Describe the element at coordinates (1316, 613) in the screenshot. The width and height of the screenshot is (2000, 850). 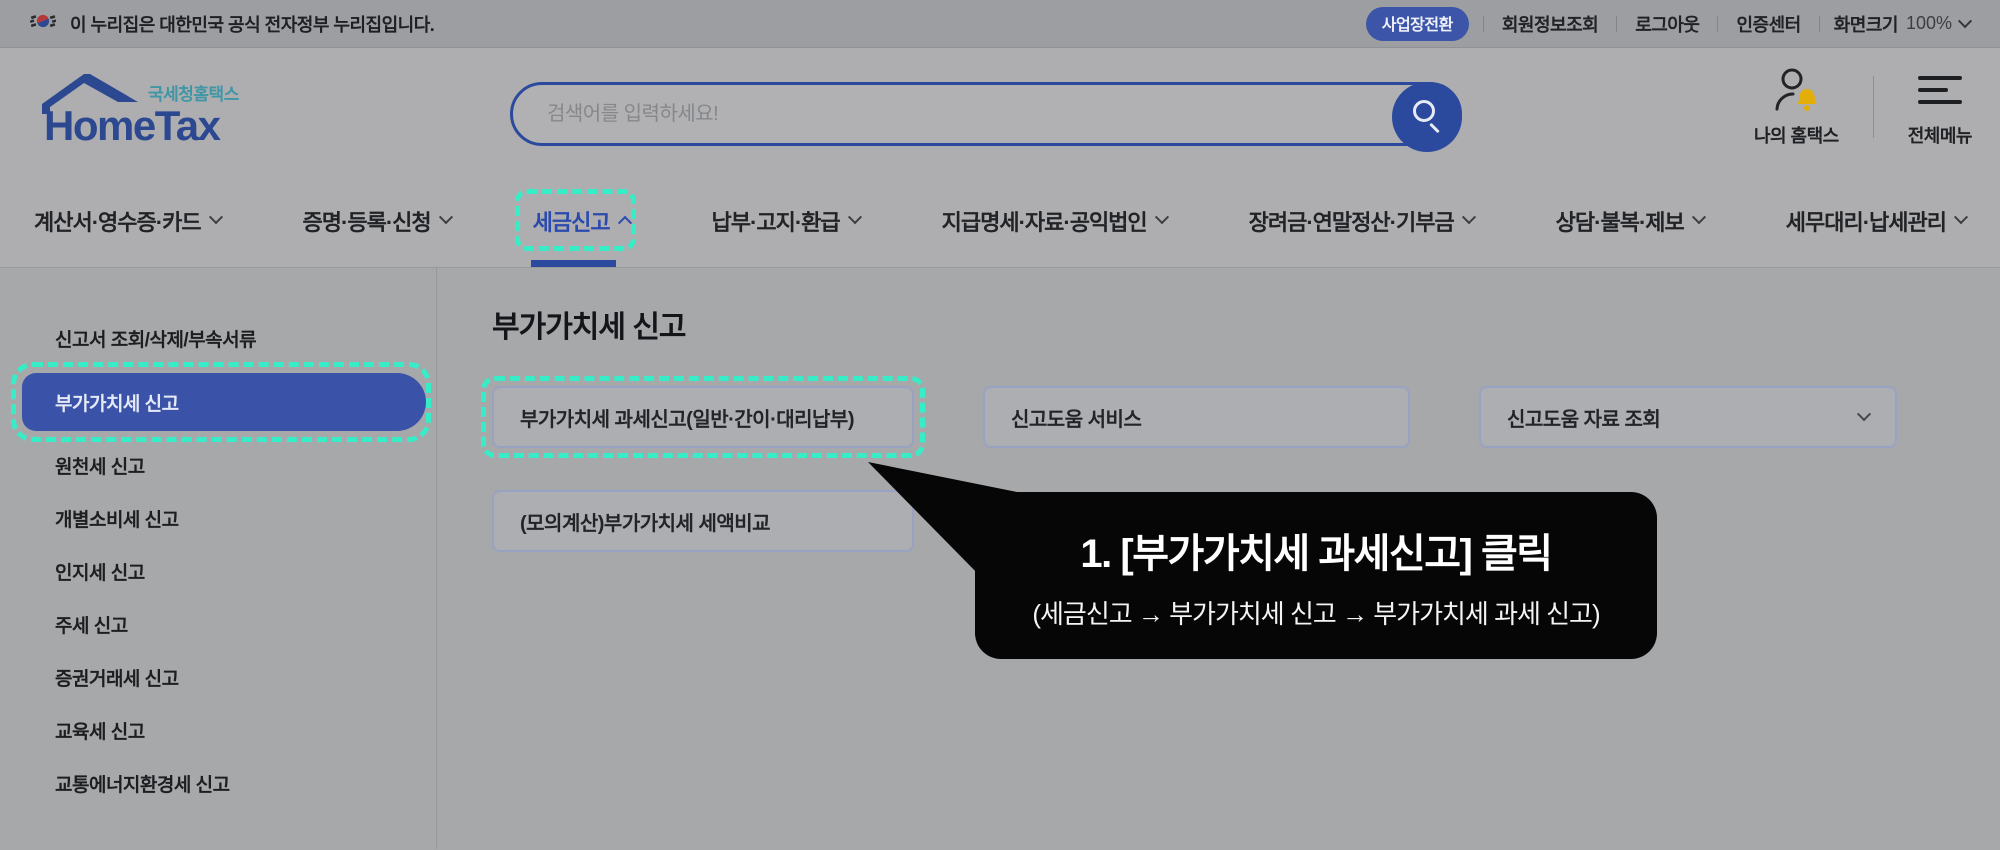
I see `callout-path-text: (세금신고 → 부가가치세 신고 → 부가가치세 과세 신고)` at that location.